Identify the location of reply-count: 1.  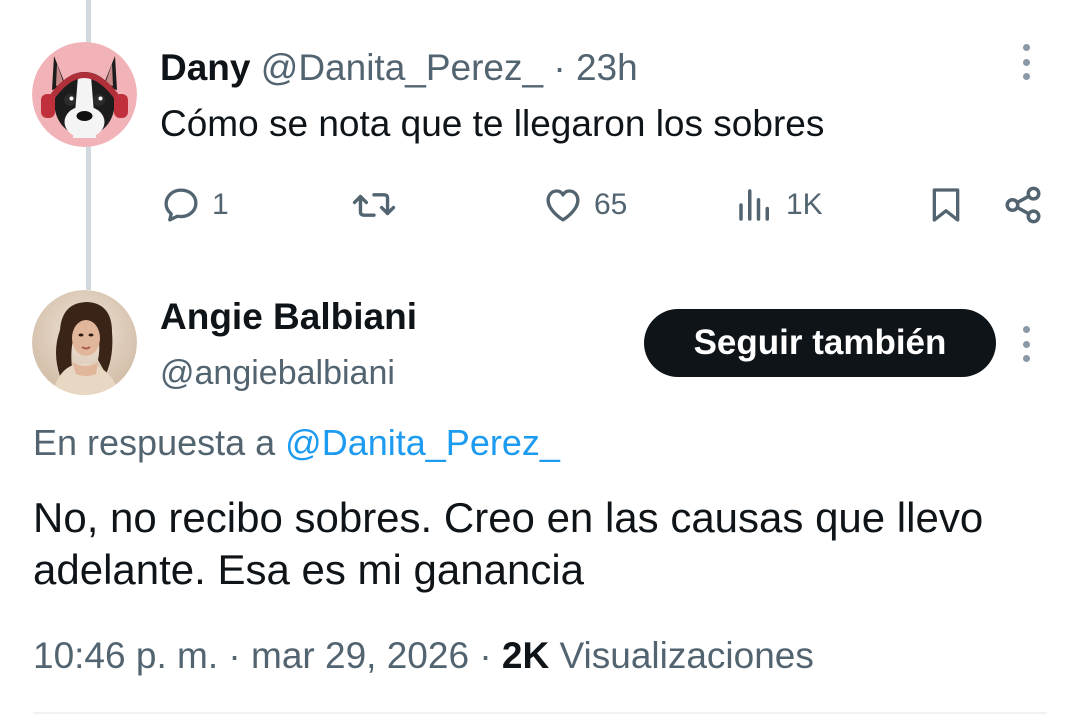
(220, 204).